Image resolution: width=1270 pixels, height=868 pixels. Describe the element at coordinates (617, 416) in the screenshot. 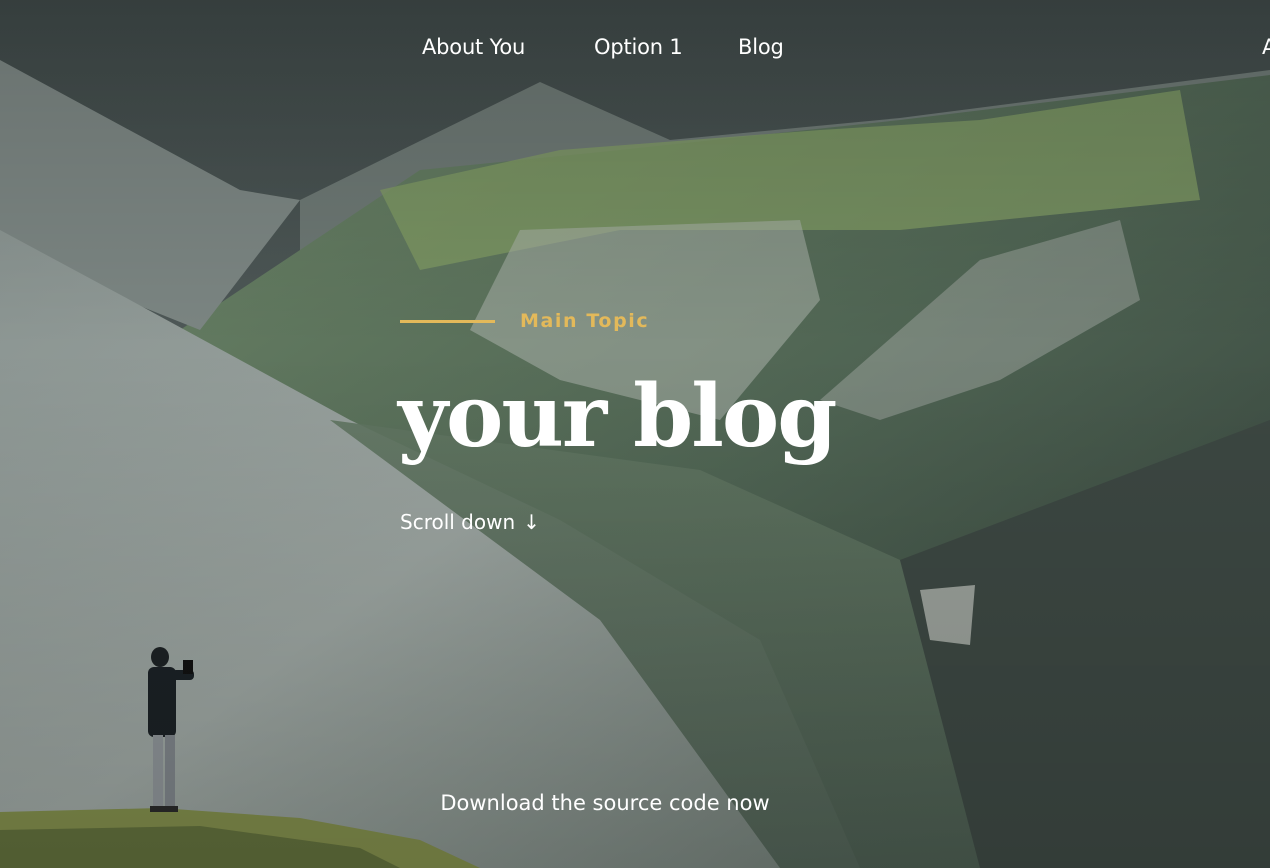

I see `hero-title: your blog` at that location.